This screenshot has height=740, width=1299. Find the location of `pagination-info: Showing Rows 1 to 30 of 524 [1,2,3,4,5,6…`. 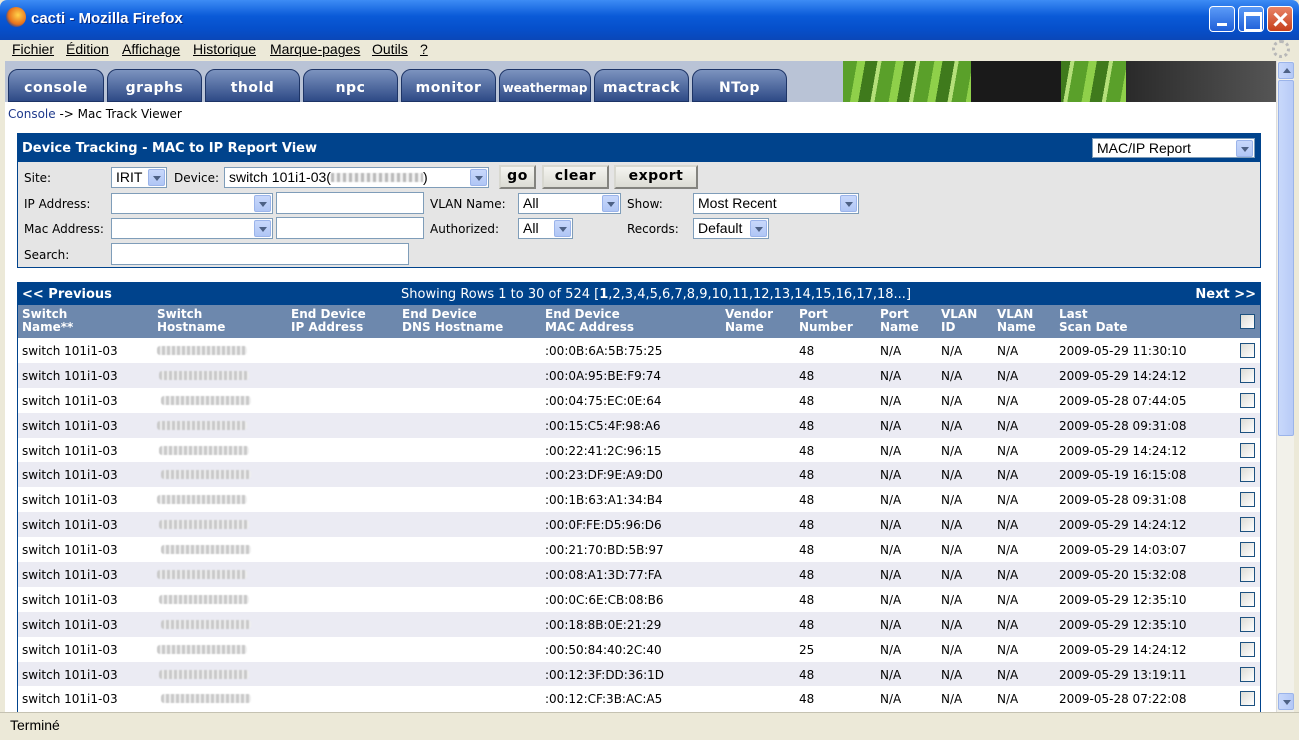

pagination-info: Showing Rows 1 to 30 of 524 [1,2,3,4,5,6… is located at coordinates (656, 294).